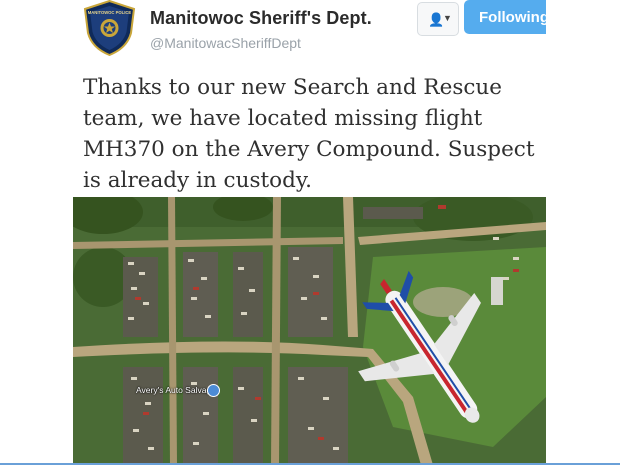 This screenshot has height=465, width=620. I want to click on user-handle: @ManitowacSheriffDept, so click(225, 43).